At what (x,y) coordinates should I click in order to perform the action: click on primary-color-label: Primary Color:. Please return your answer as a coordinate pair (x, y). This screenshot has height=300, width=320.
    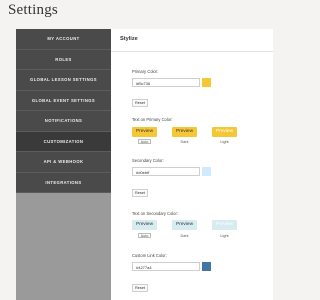
    Looking at the image, I should click on (145, 71).